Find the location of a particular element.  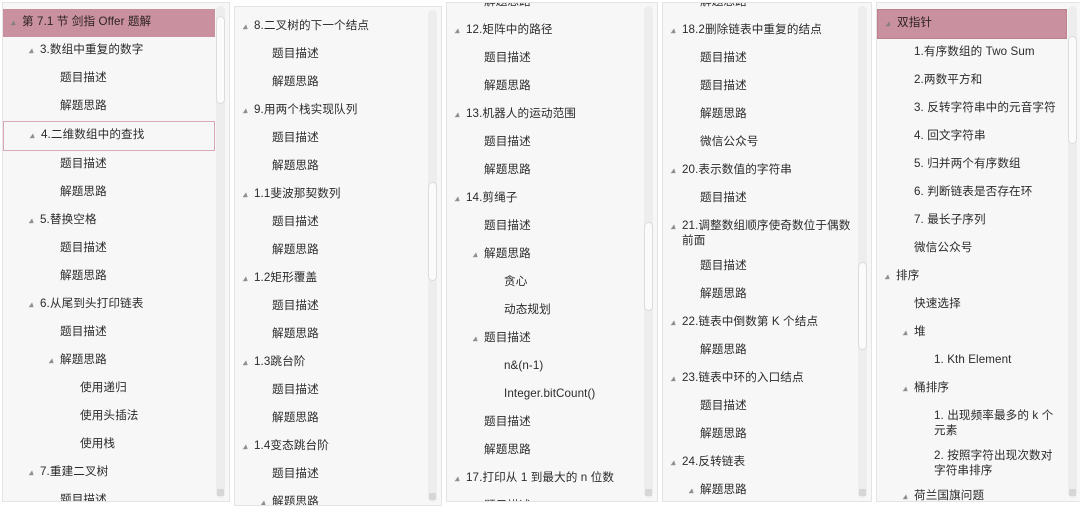

toc-item: 17.打印从 1 到最大的 n 位数 is located at coordinates (545, 479).